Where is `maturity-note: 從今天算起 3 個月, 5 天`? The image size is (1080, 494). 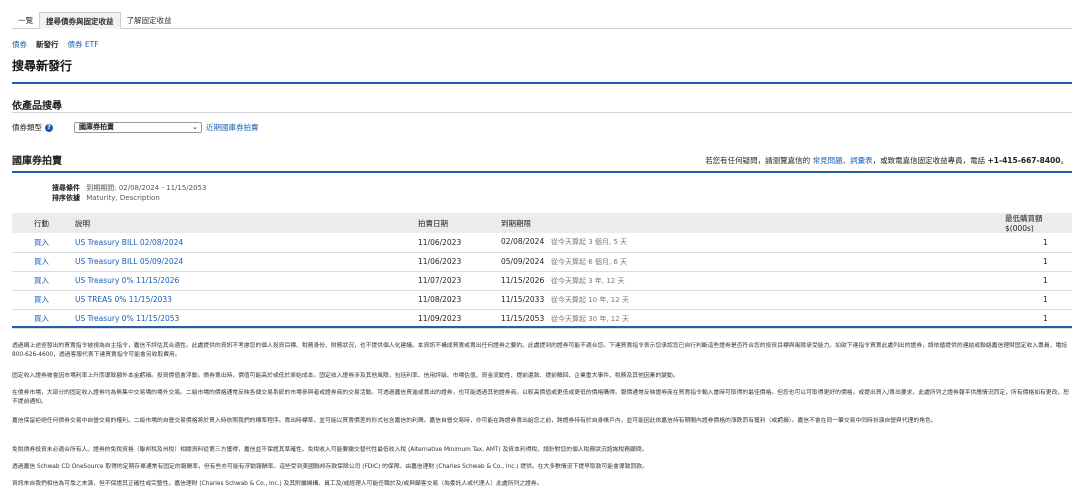 maturity-note: 從今天算起 3 個月, 5 天 is located at coordinates (589, 242).